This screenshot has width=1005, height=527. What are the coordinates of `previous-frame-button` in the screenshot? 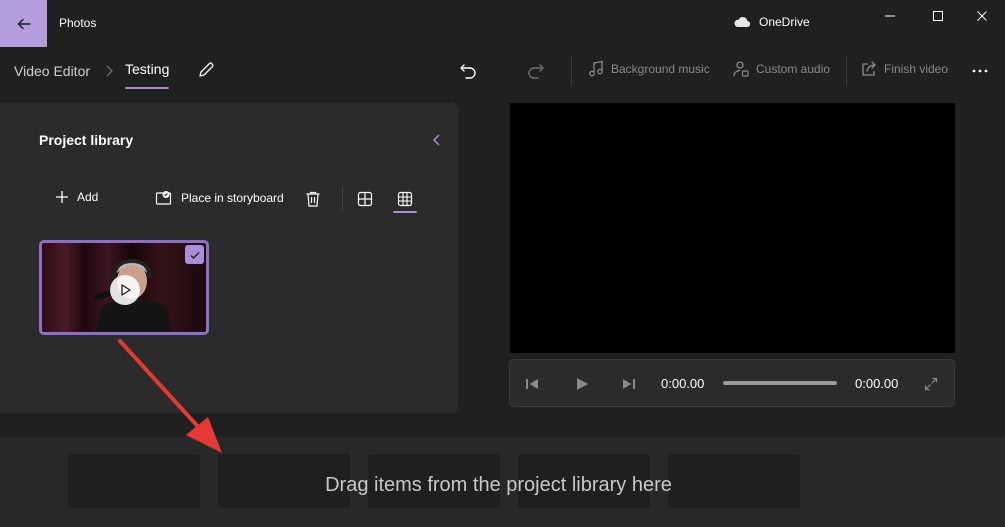 It's located at (532, 386).